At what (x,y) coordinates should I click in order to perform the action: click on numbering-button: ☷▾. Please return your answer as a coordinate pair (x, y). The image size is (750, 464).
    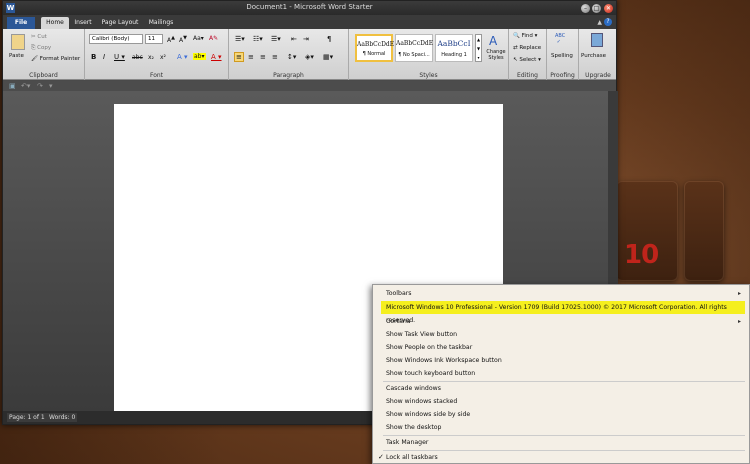
    Looking at the image, I should click on (258, 39).